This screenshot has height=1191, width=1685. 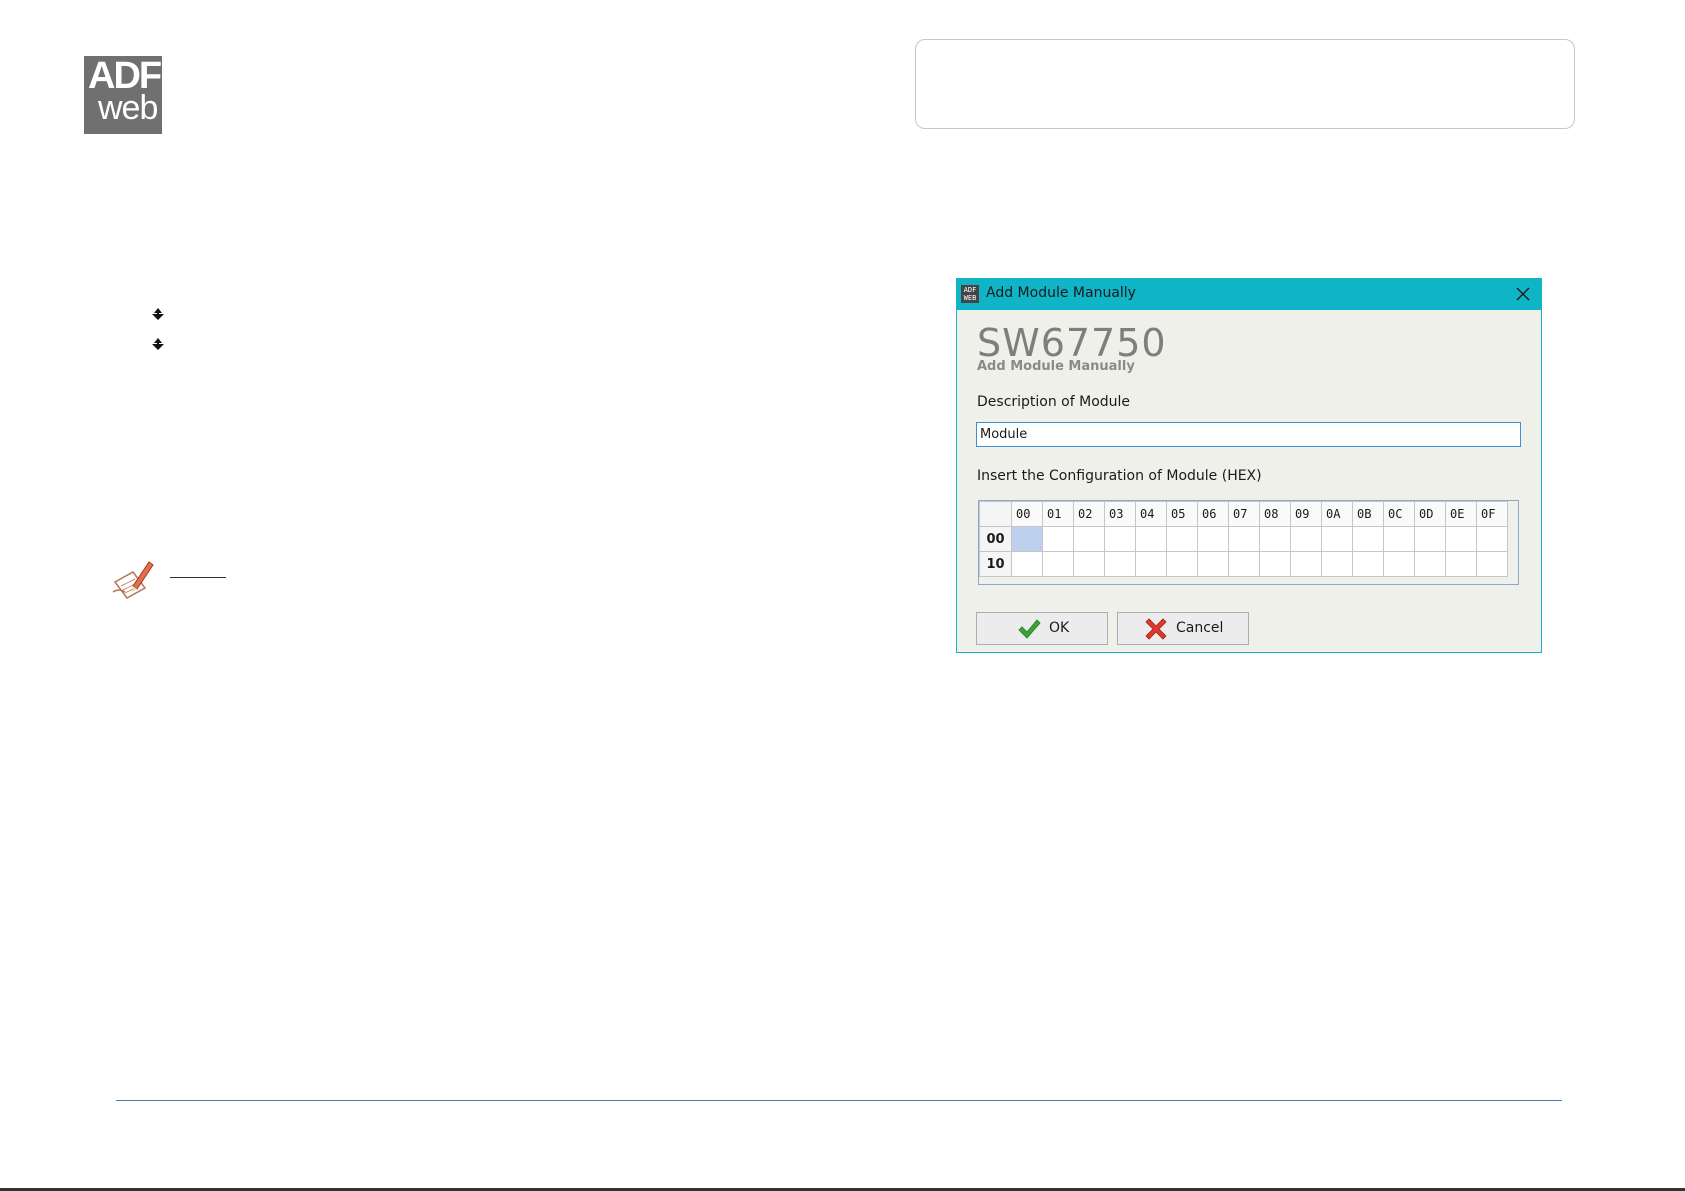 What do you see at coordinates (1244, 514) in the screenshot?
I see `grid-column-header: 07` at bounding box center [1244, 514].